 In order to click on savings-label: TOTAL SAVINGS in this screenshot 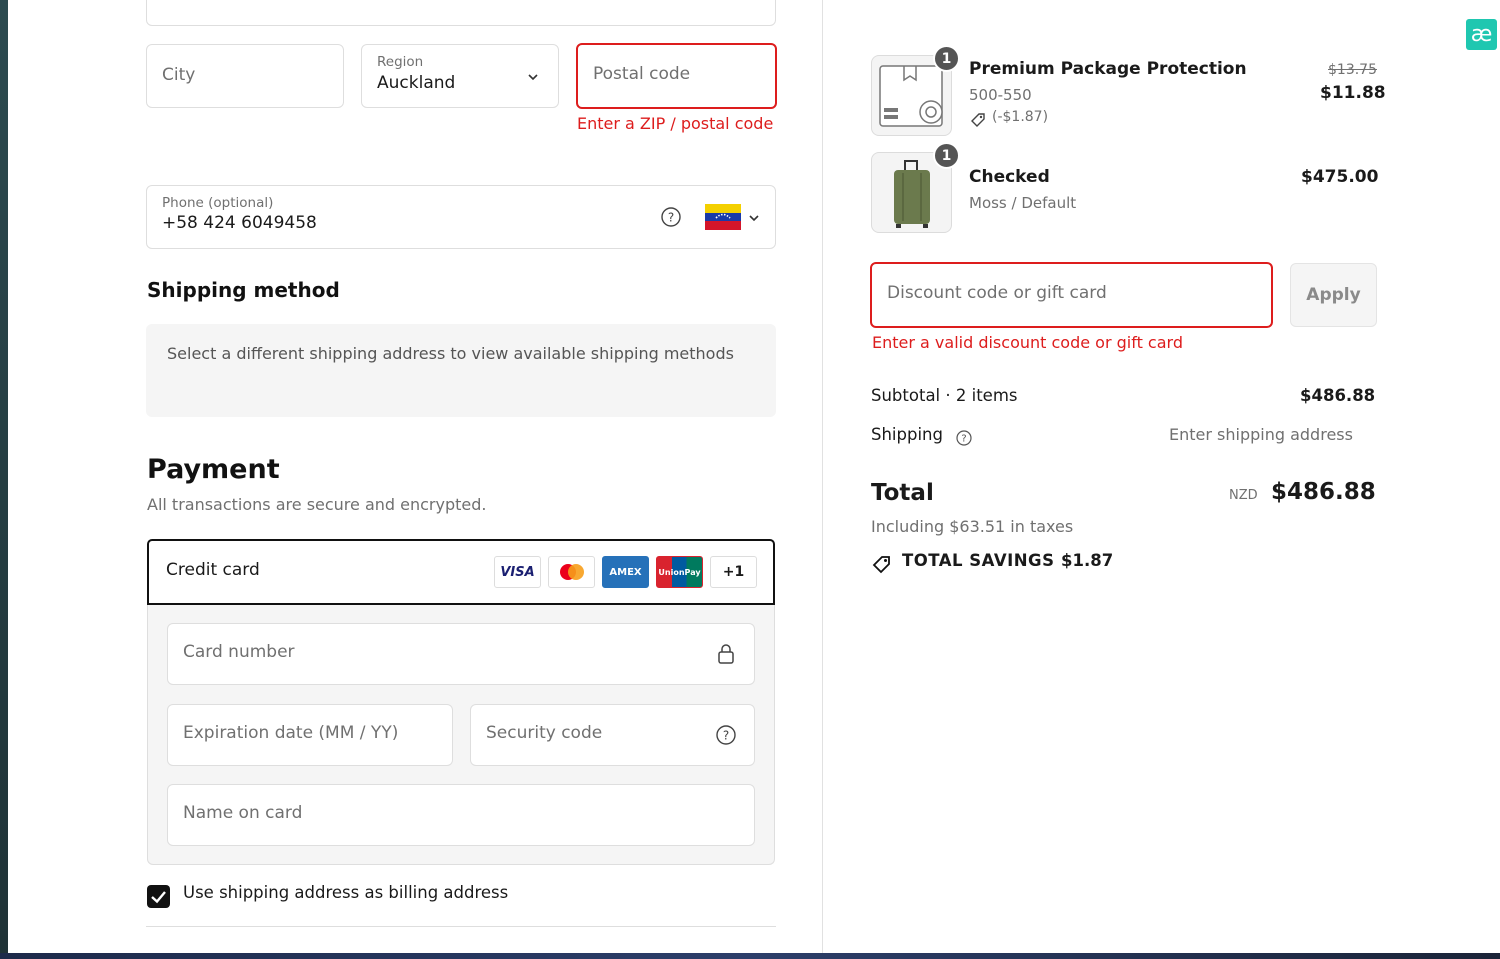, I will do `click(978, 560)`.